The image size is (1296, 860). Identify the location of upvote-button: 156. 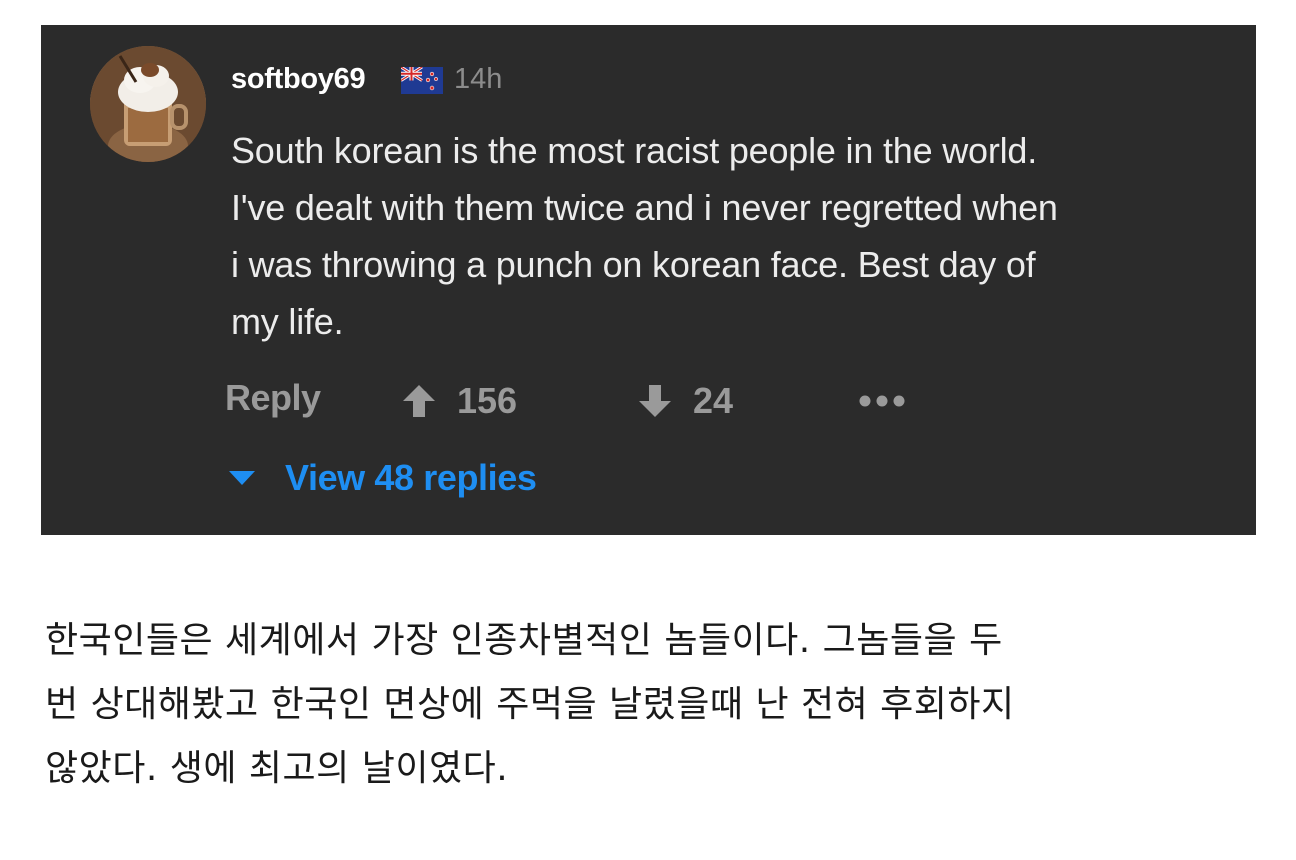
(458, 401).